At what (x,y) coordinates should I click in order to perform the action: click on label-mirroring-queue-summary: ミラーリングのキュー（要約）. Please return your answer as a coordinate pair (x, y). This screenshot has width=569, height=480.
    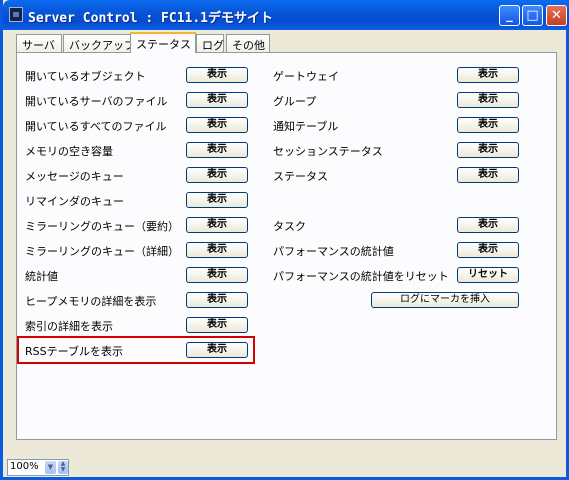
    Looking at the image, I should click on (102, 226).